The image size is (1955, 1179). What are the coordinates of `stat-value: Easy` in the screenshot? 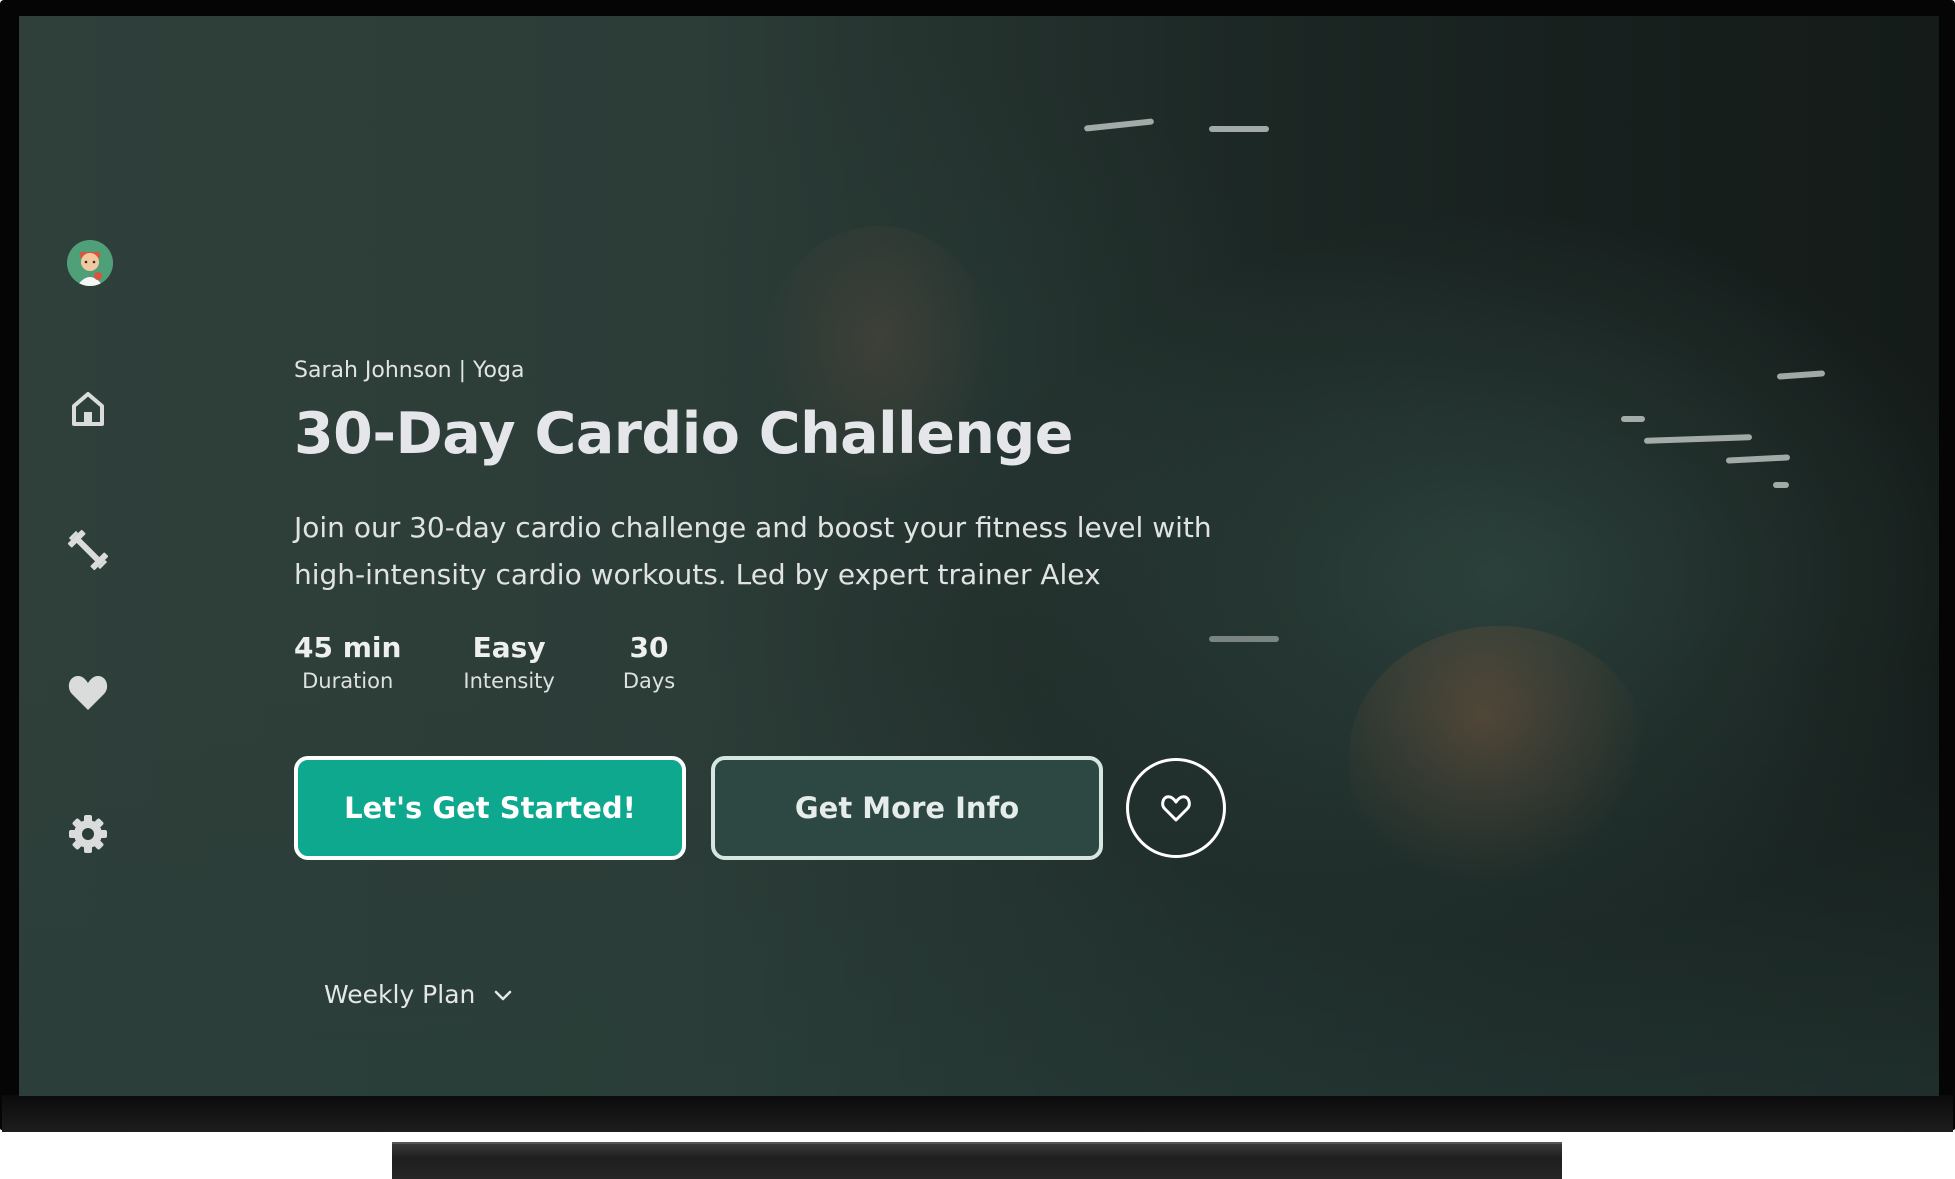 It's located at (509, 647).